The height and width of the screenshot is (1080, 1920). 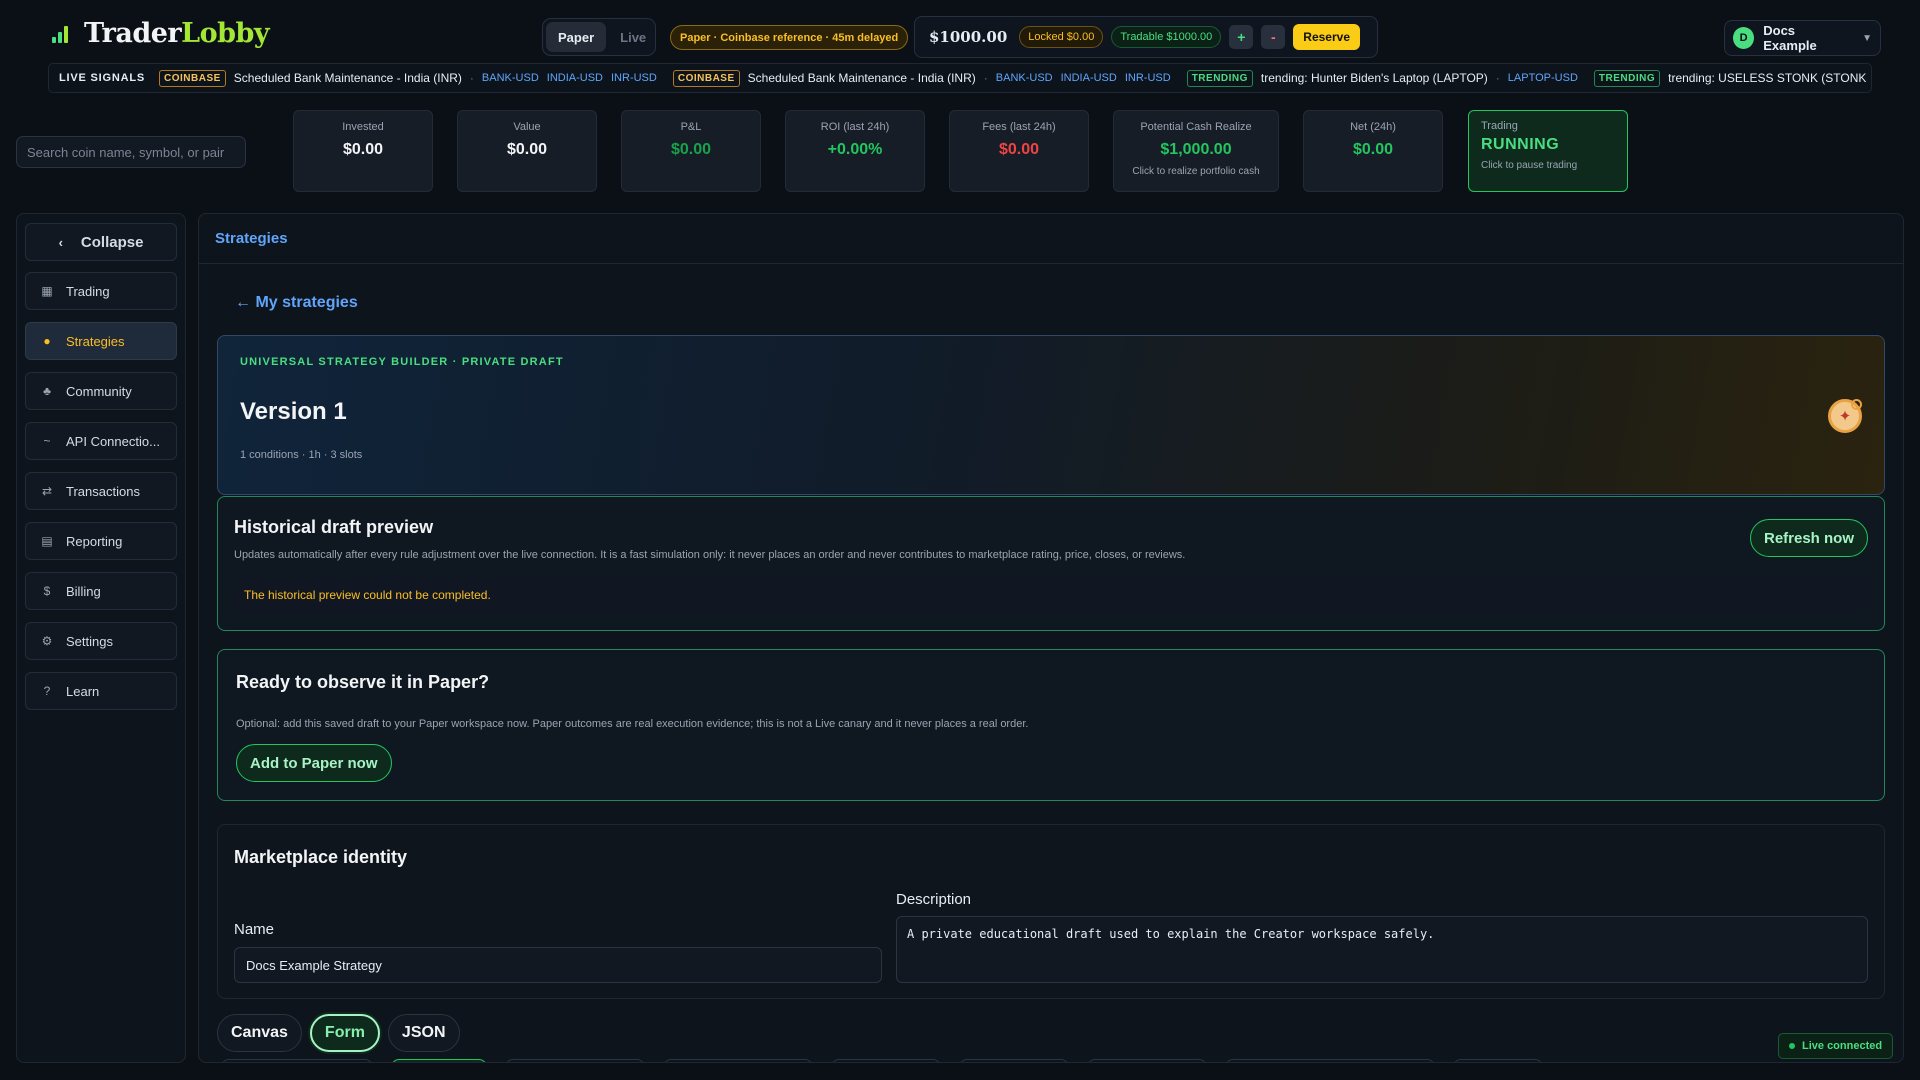 I want to click on sidebar-item-community: ♣ Community, so click(x=101, y=391).